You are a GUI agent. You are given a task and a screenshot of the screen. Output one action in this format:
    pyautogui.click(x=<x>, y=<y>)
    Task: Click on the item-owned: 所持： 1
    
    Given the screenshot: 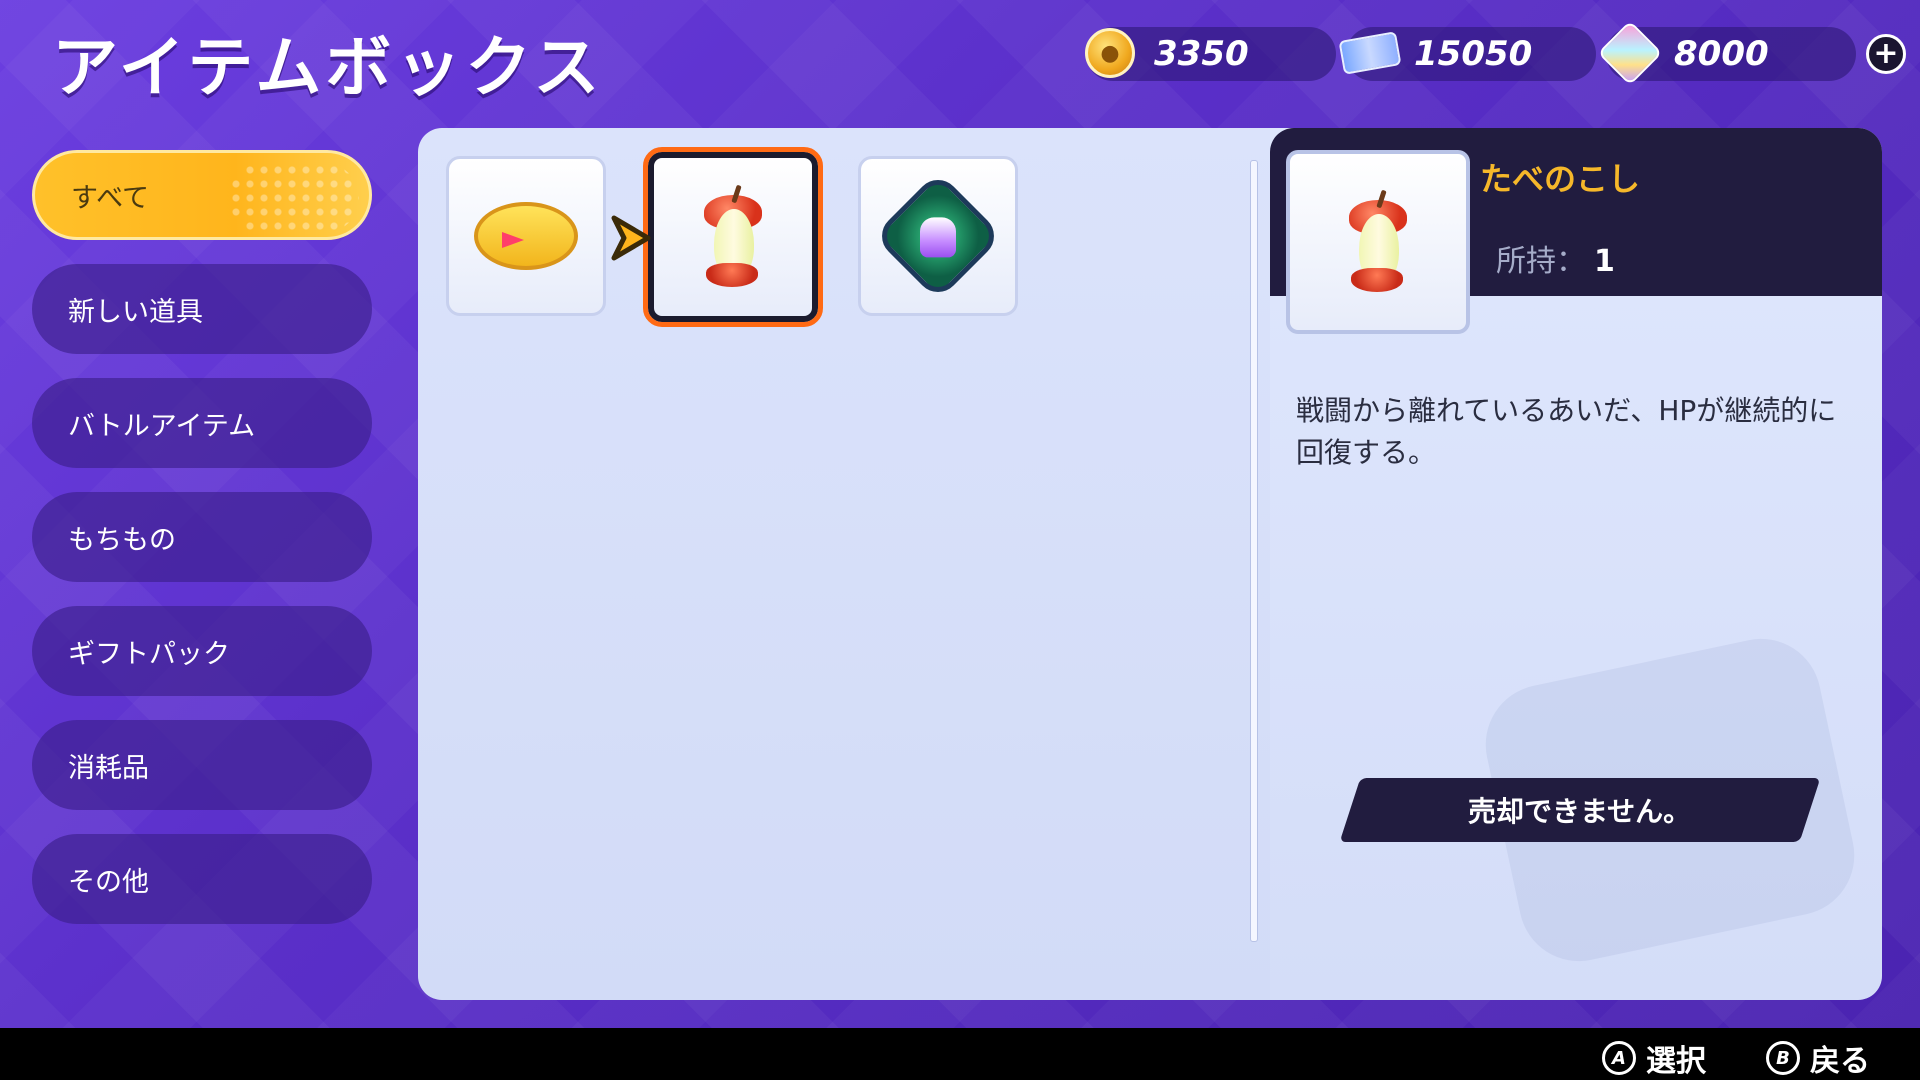 What is the action you would take?
    pyautogui.click(x=1555, y=258)
    